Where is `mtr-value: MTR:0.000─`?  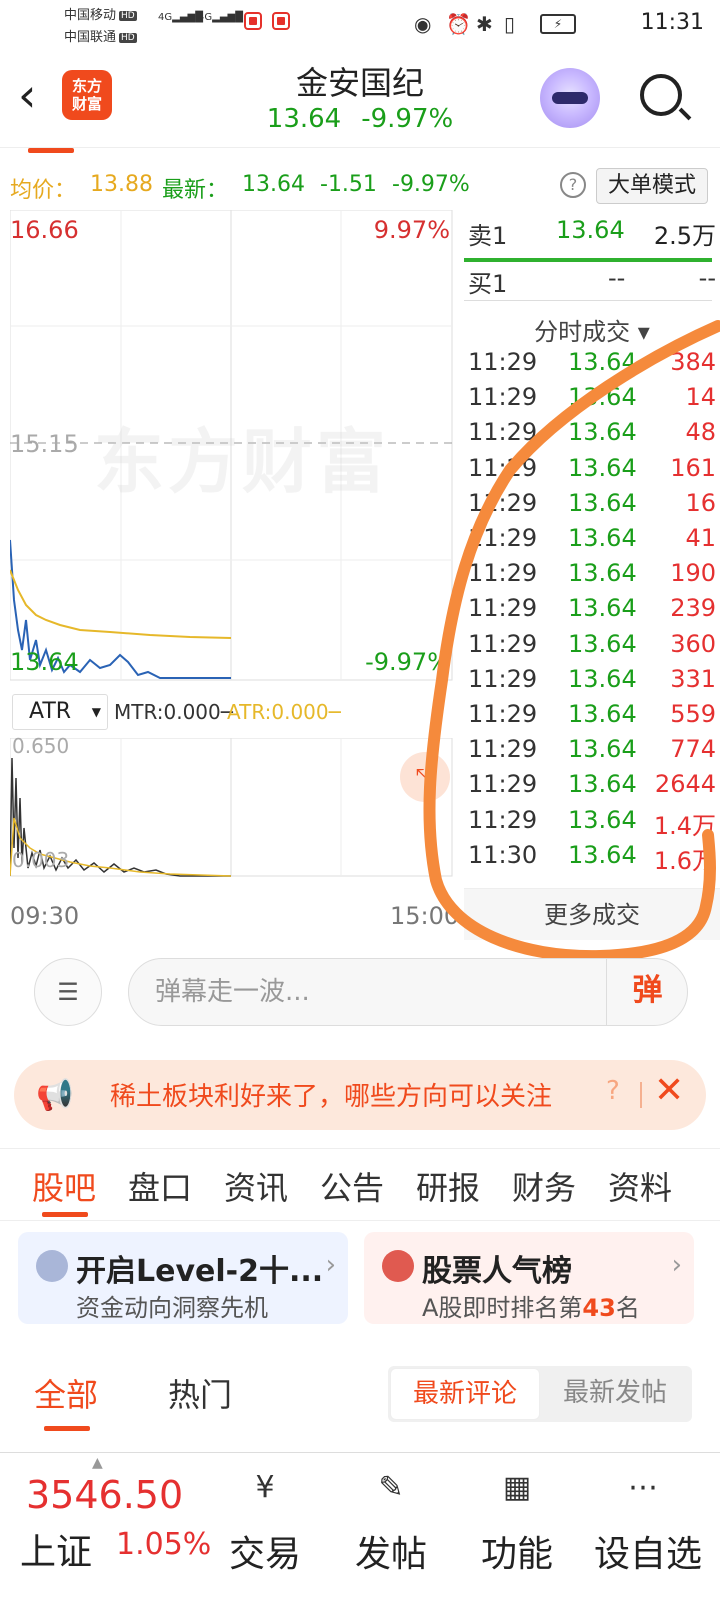
mtr-value: MTR:0.000─ is located at coordinates (173, 712).